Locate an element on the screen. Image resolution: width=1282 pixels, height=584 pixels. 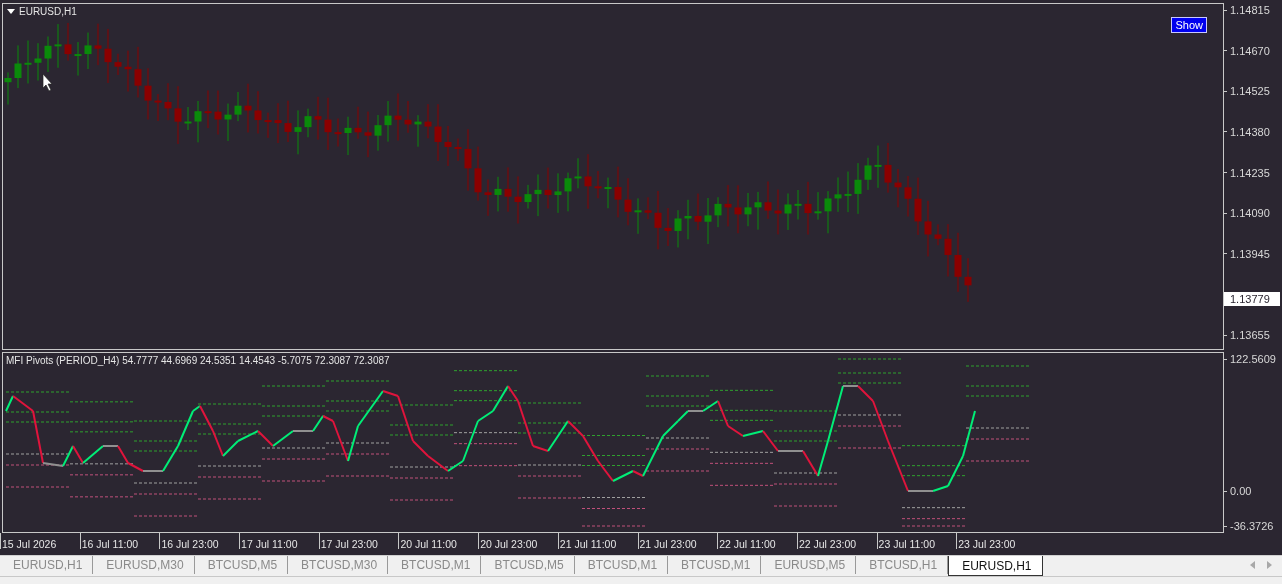
price-label: 1.13655 is located at coordinates (1252, 335).